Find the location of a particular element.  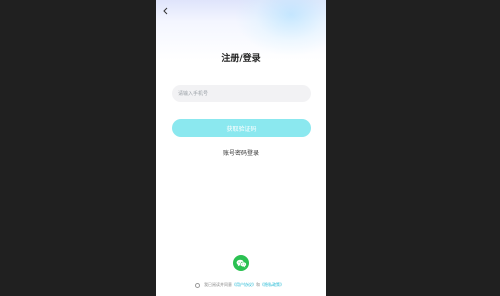

password-login-link: 账号密码登录 is located at coordinates (241, 152).